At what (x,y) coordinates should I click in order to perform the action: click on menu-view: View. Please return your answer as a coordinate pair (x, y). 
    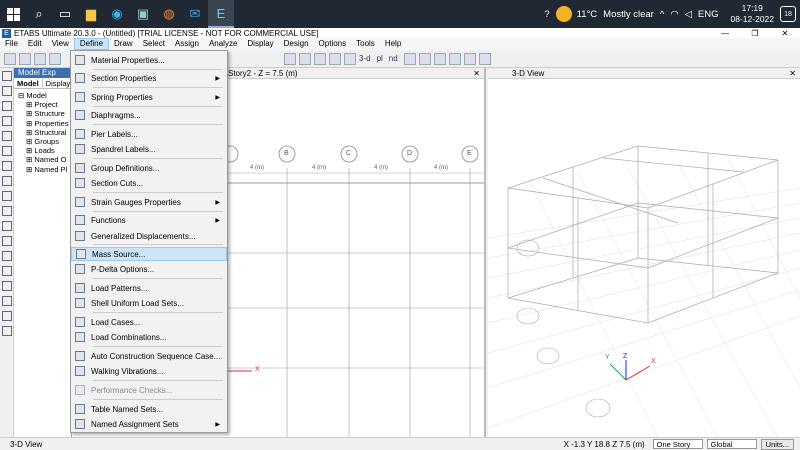
    Looking at the image, I should click on (60, 44).